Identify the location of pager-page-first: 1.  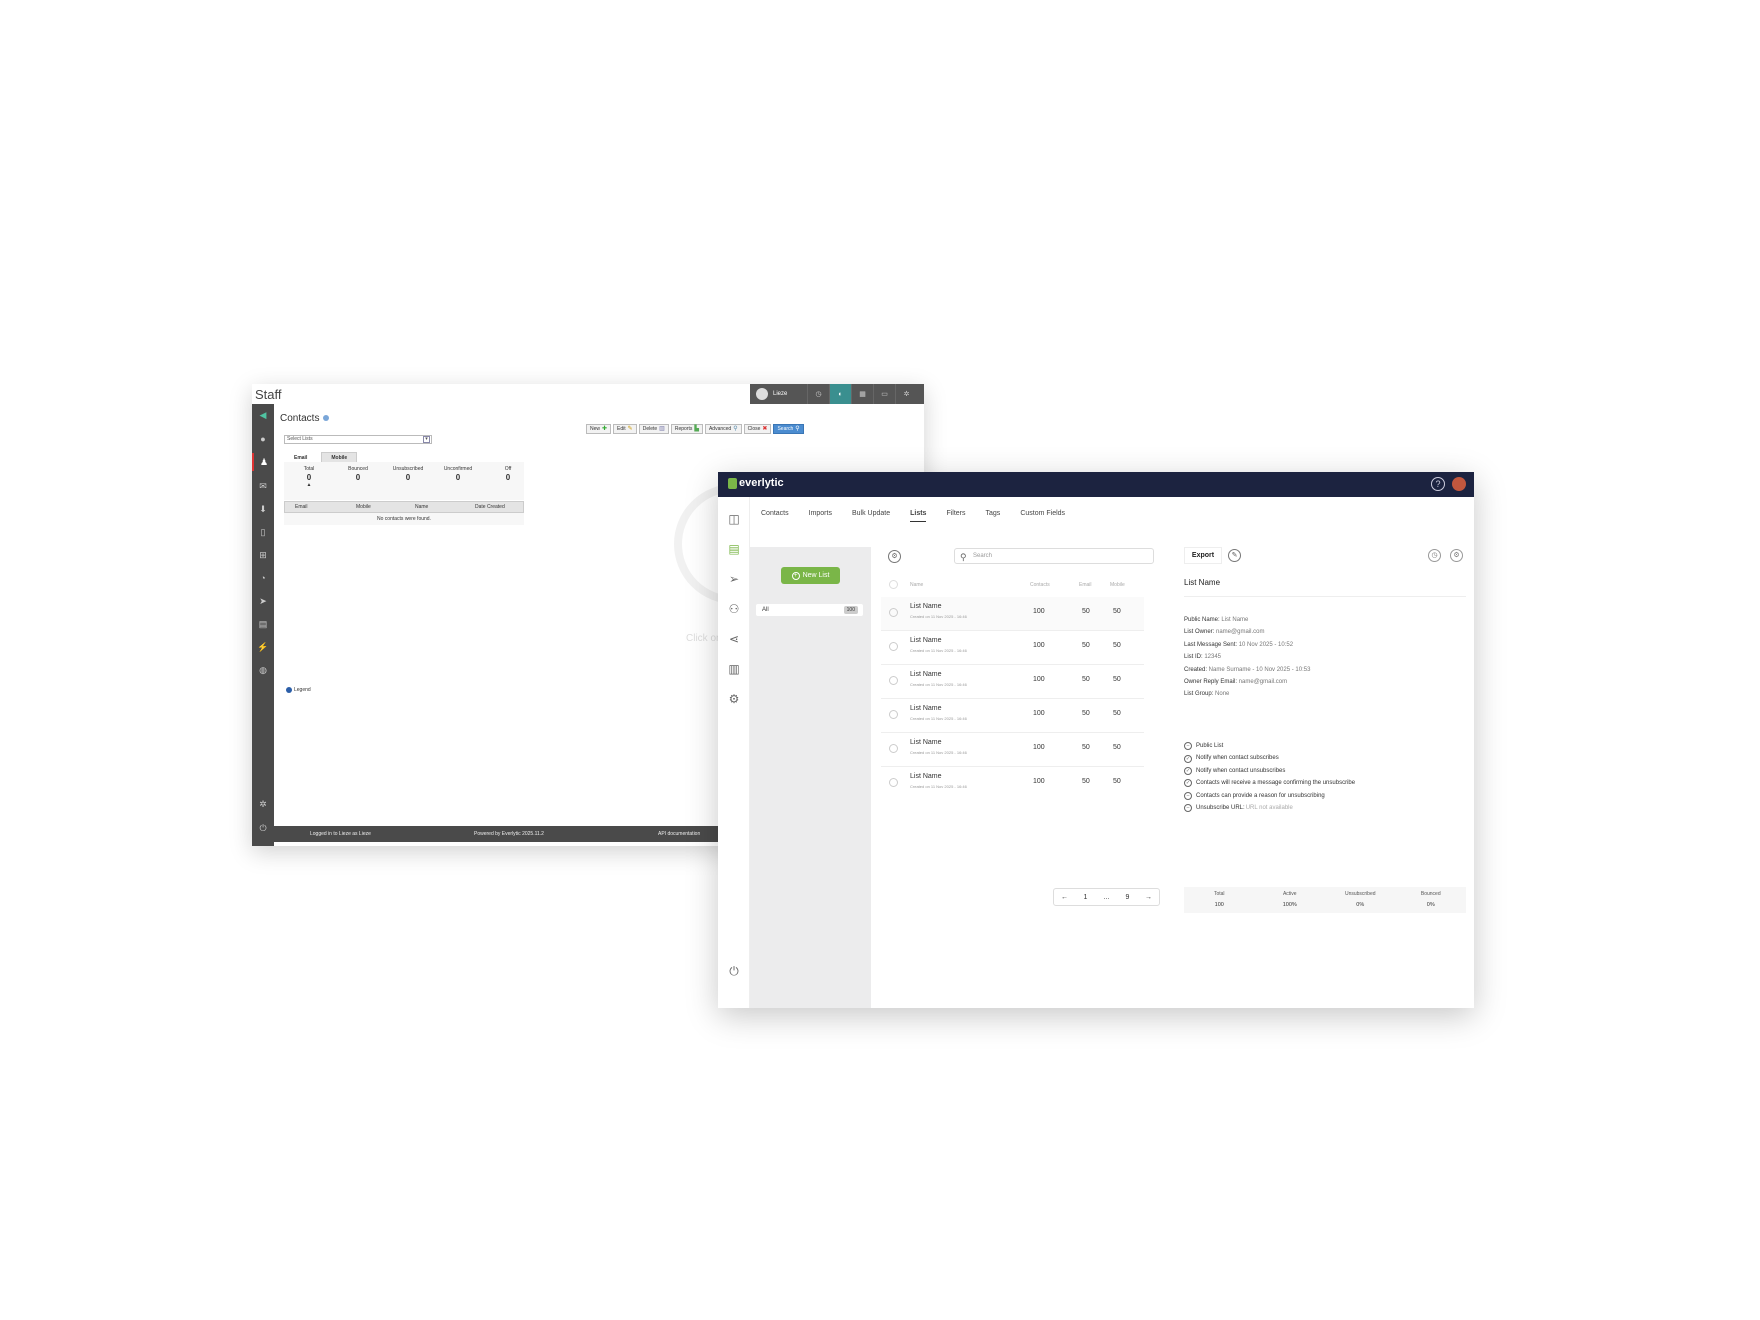
(1085, 897).